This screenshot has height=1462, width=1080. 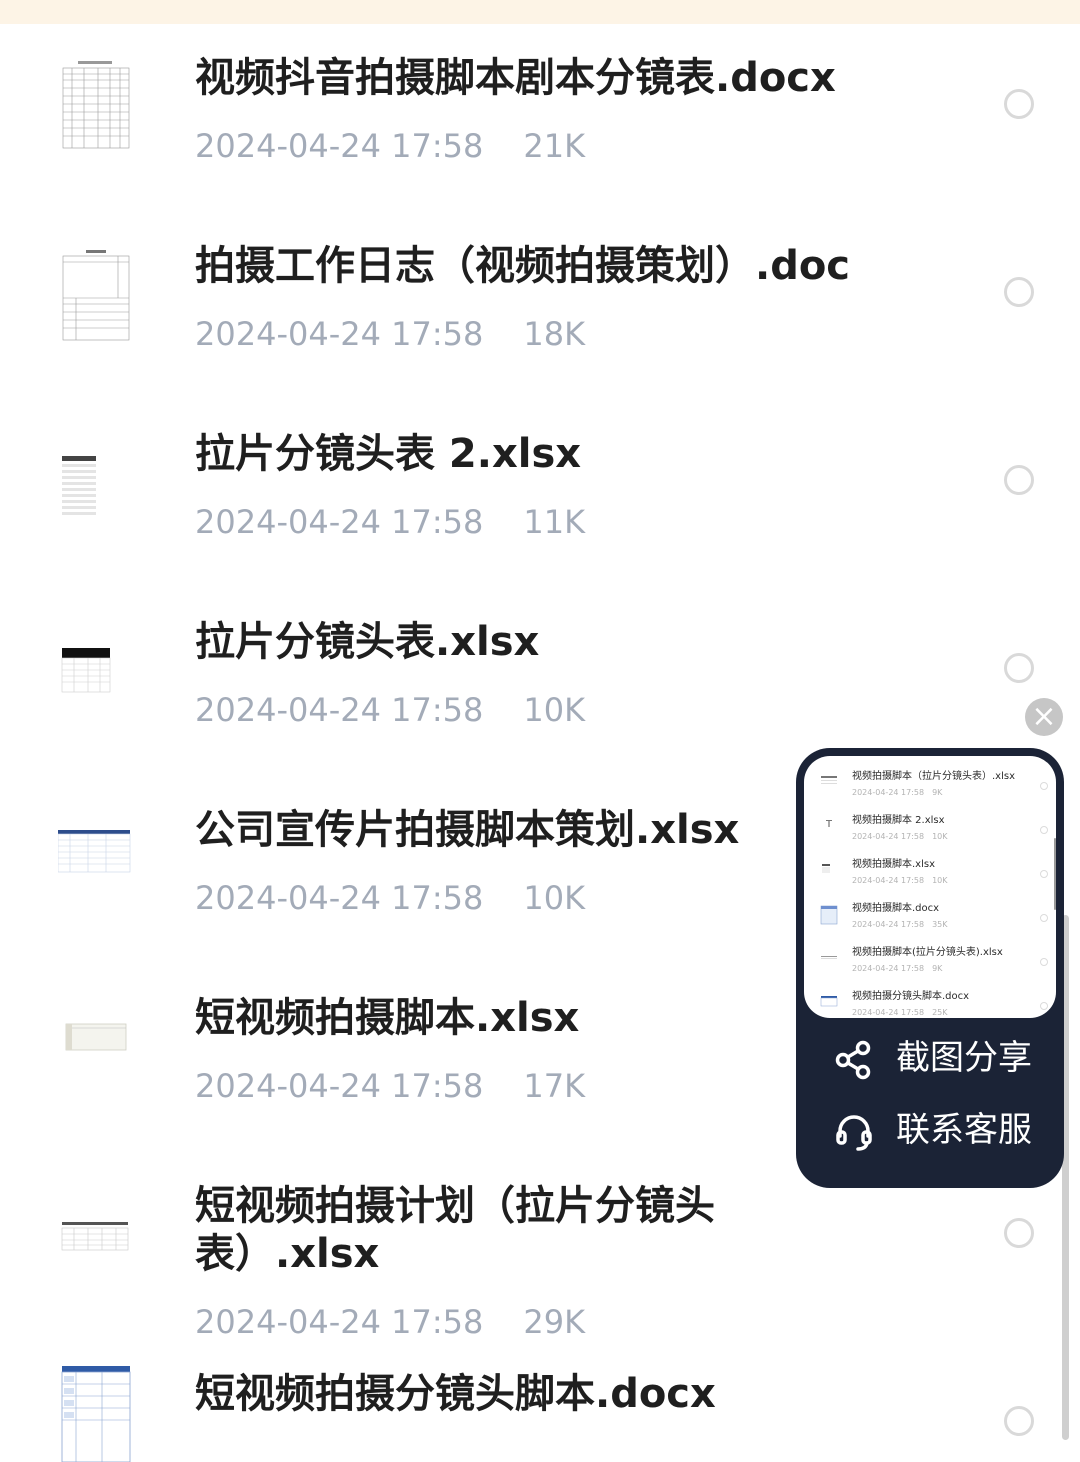 I want to click on preview-file-name: 视频拍摄脚本.docx, so click(x=896, y=908).